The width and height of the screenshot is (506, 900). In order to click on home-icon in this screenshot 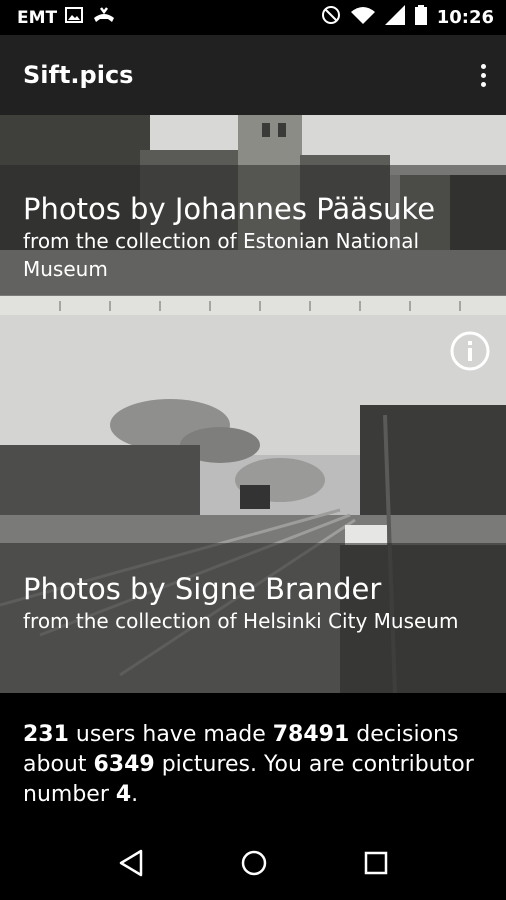, I will do `click(254, 865)`.